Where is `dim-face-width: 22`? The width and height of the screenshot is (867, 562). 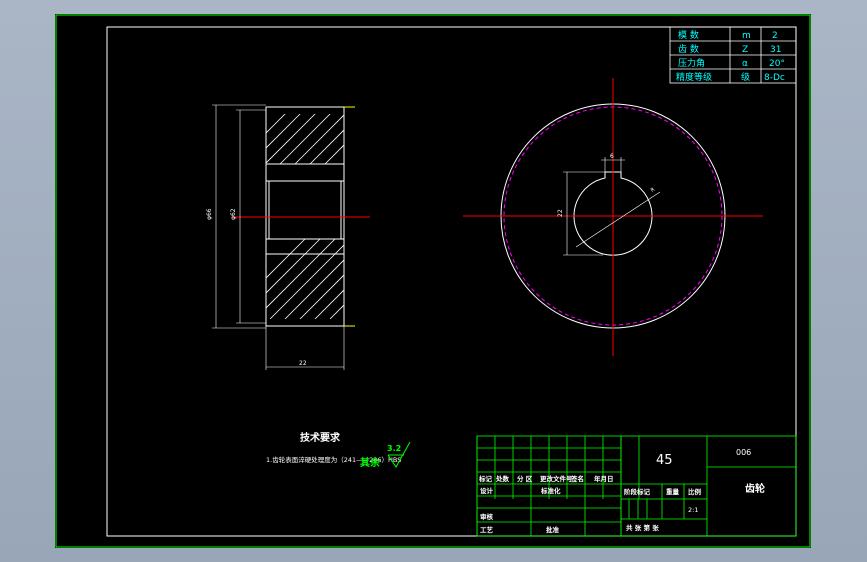
dim-face-width: 22 is located at coordinates (303, 363).